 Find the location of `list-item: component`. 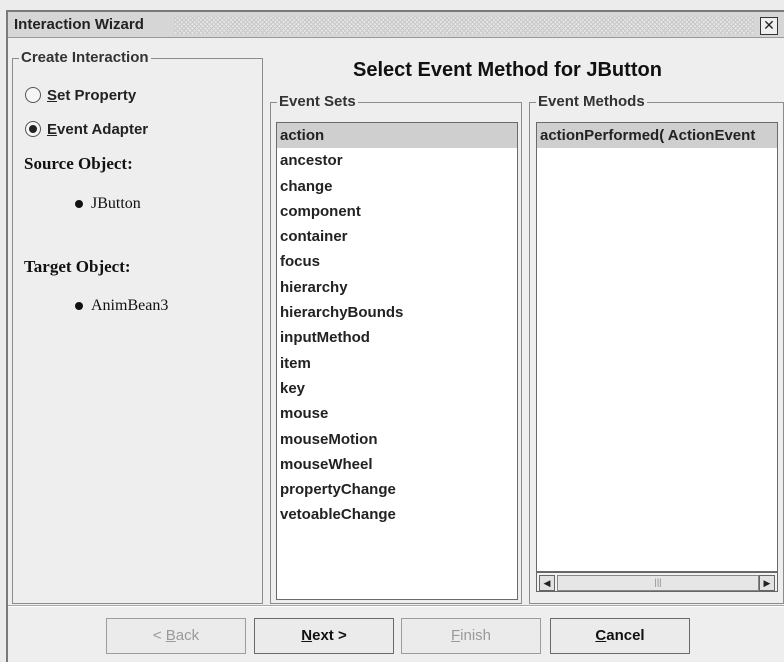

list-item: component is located at coordinates (397, 211).